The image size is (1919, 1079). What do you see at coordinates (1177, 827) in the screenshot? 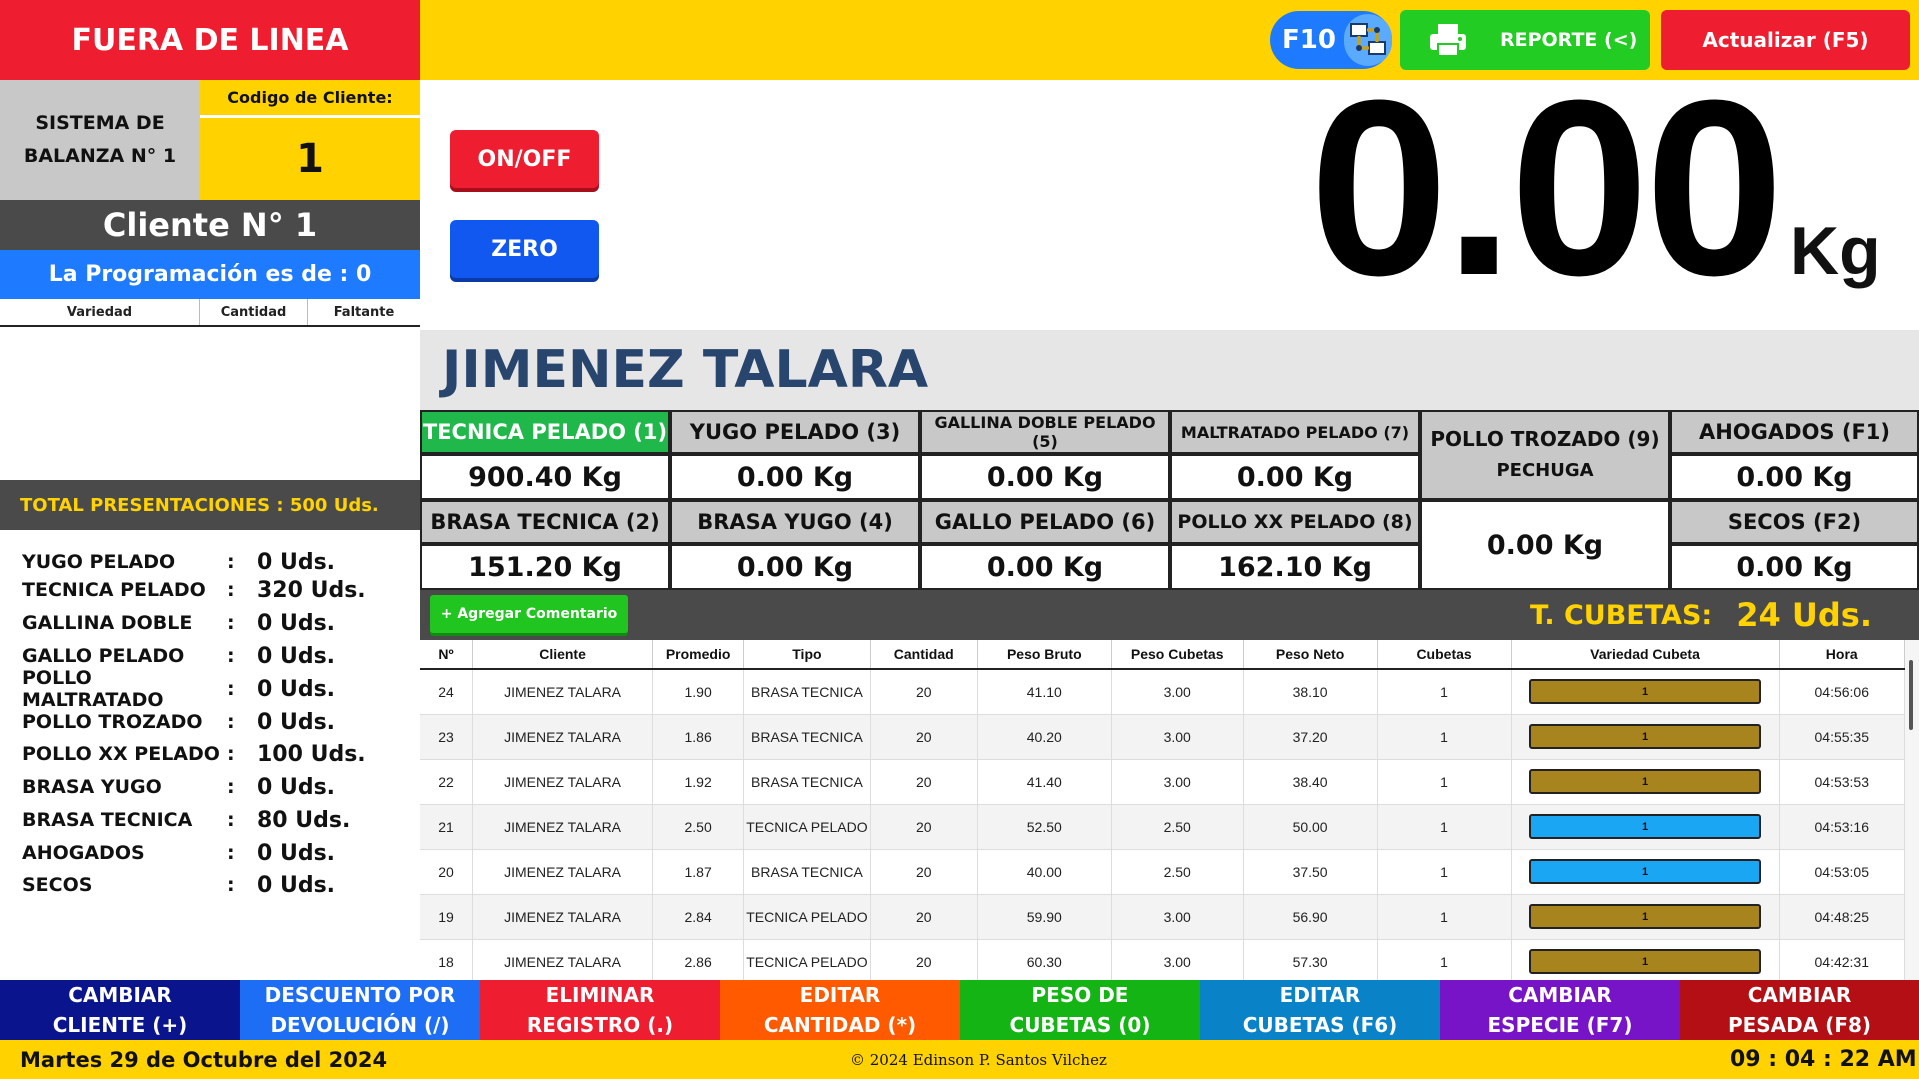
I see `cell-cubetas_peso: 2.50` at bounding box center [1177, 827].